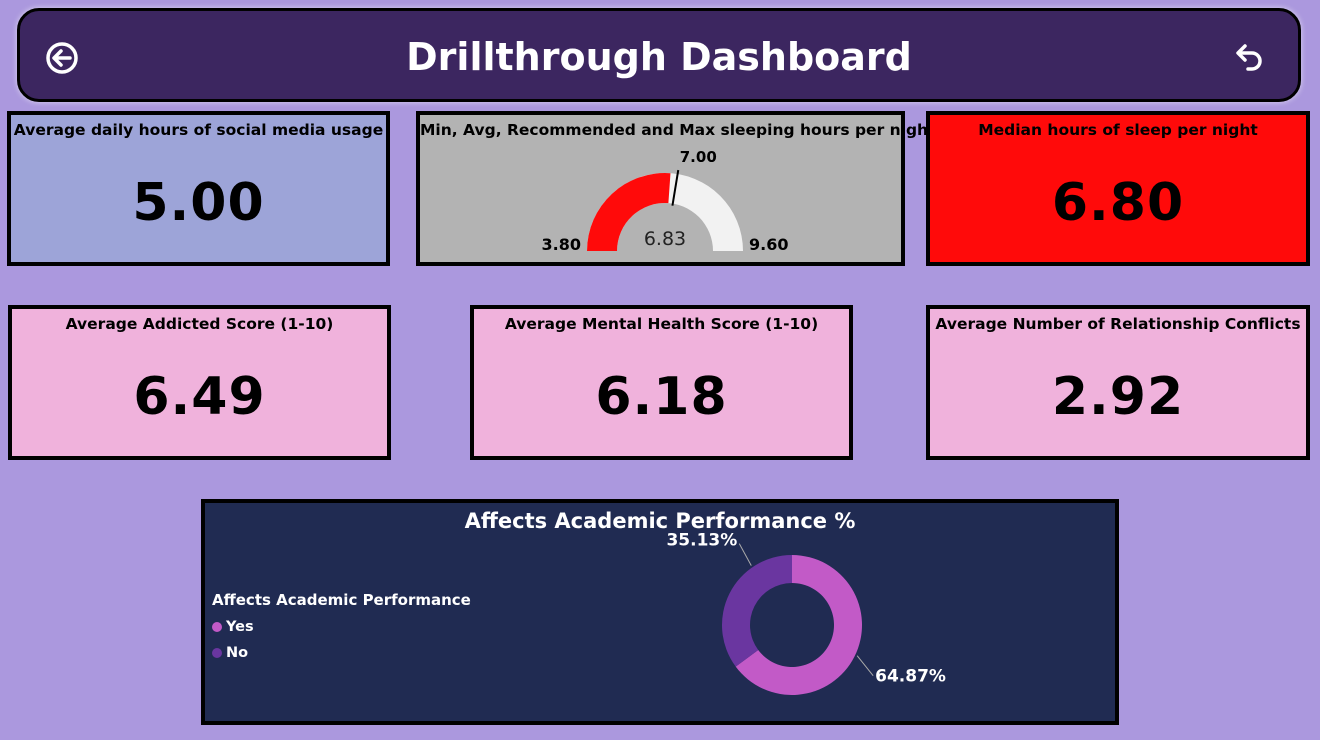 The width and height of the screenshot is (1320, 740). I want to click on header-bar: Drillthrough Dashboard, so click(659, 55).